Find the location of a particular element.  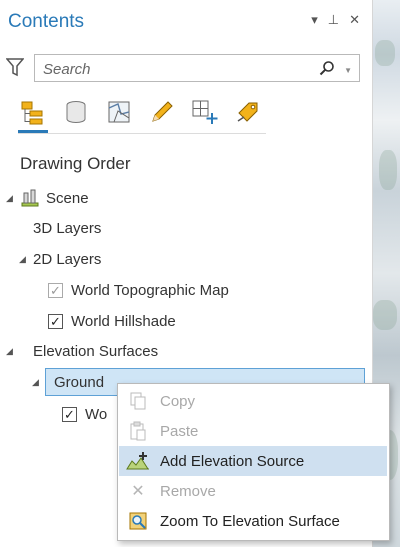

drawing-order-heading: Drawing Order is located at coordinates (75, 163).